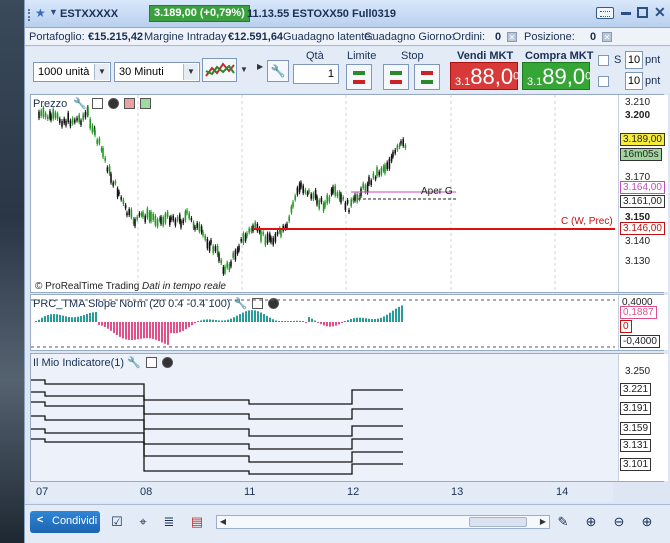  What do you see at coordinates (607, 37) in the screenshot?
I see `position-close-icon: ✕` at bounding box center [607, 37].